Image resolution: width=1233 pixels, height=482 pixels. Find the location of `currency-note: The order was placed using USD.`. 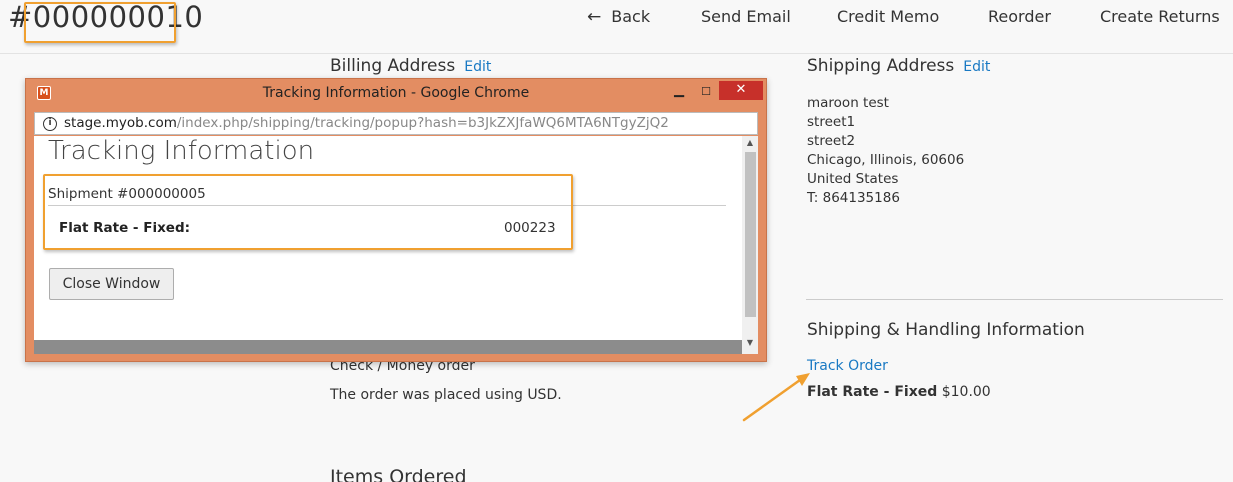

currency-note: The order was placed using USD. is located at coordinates (446, 395).